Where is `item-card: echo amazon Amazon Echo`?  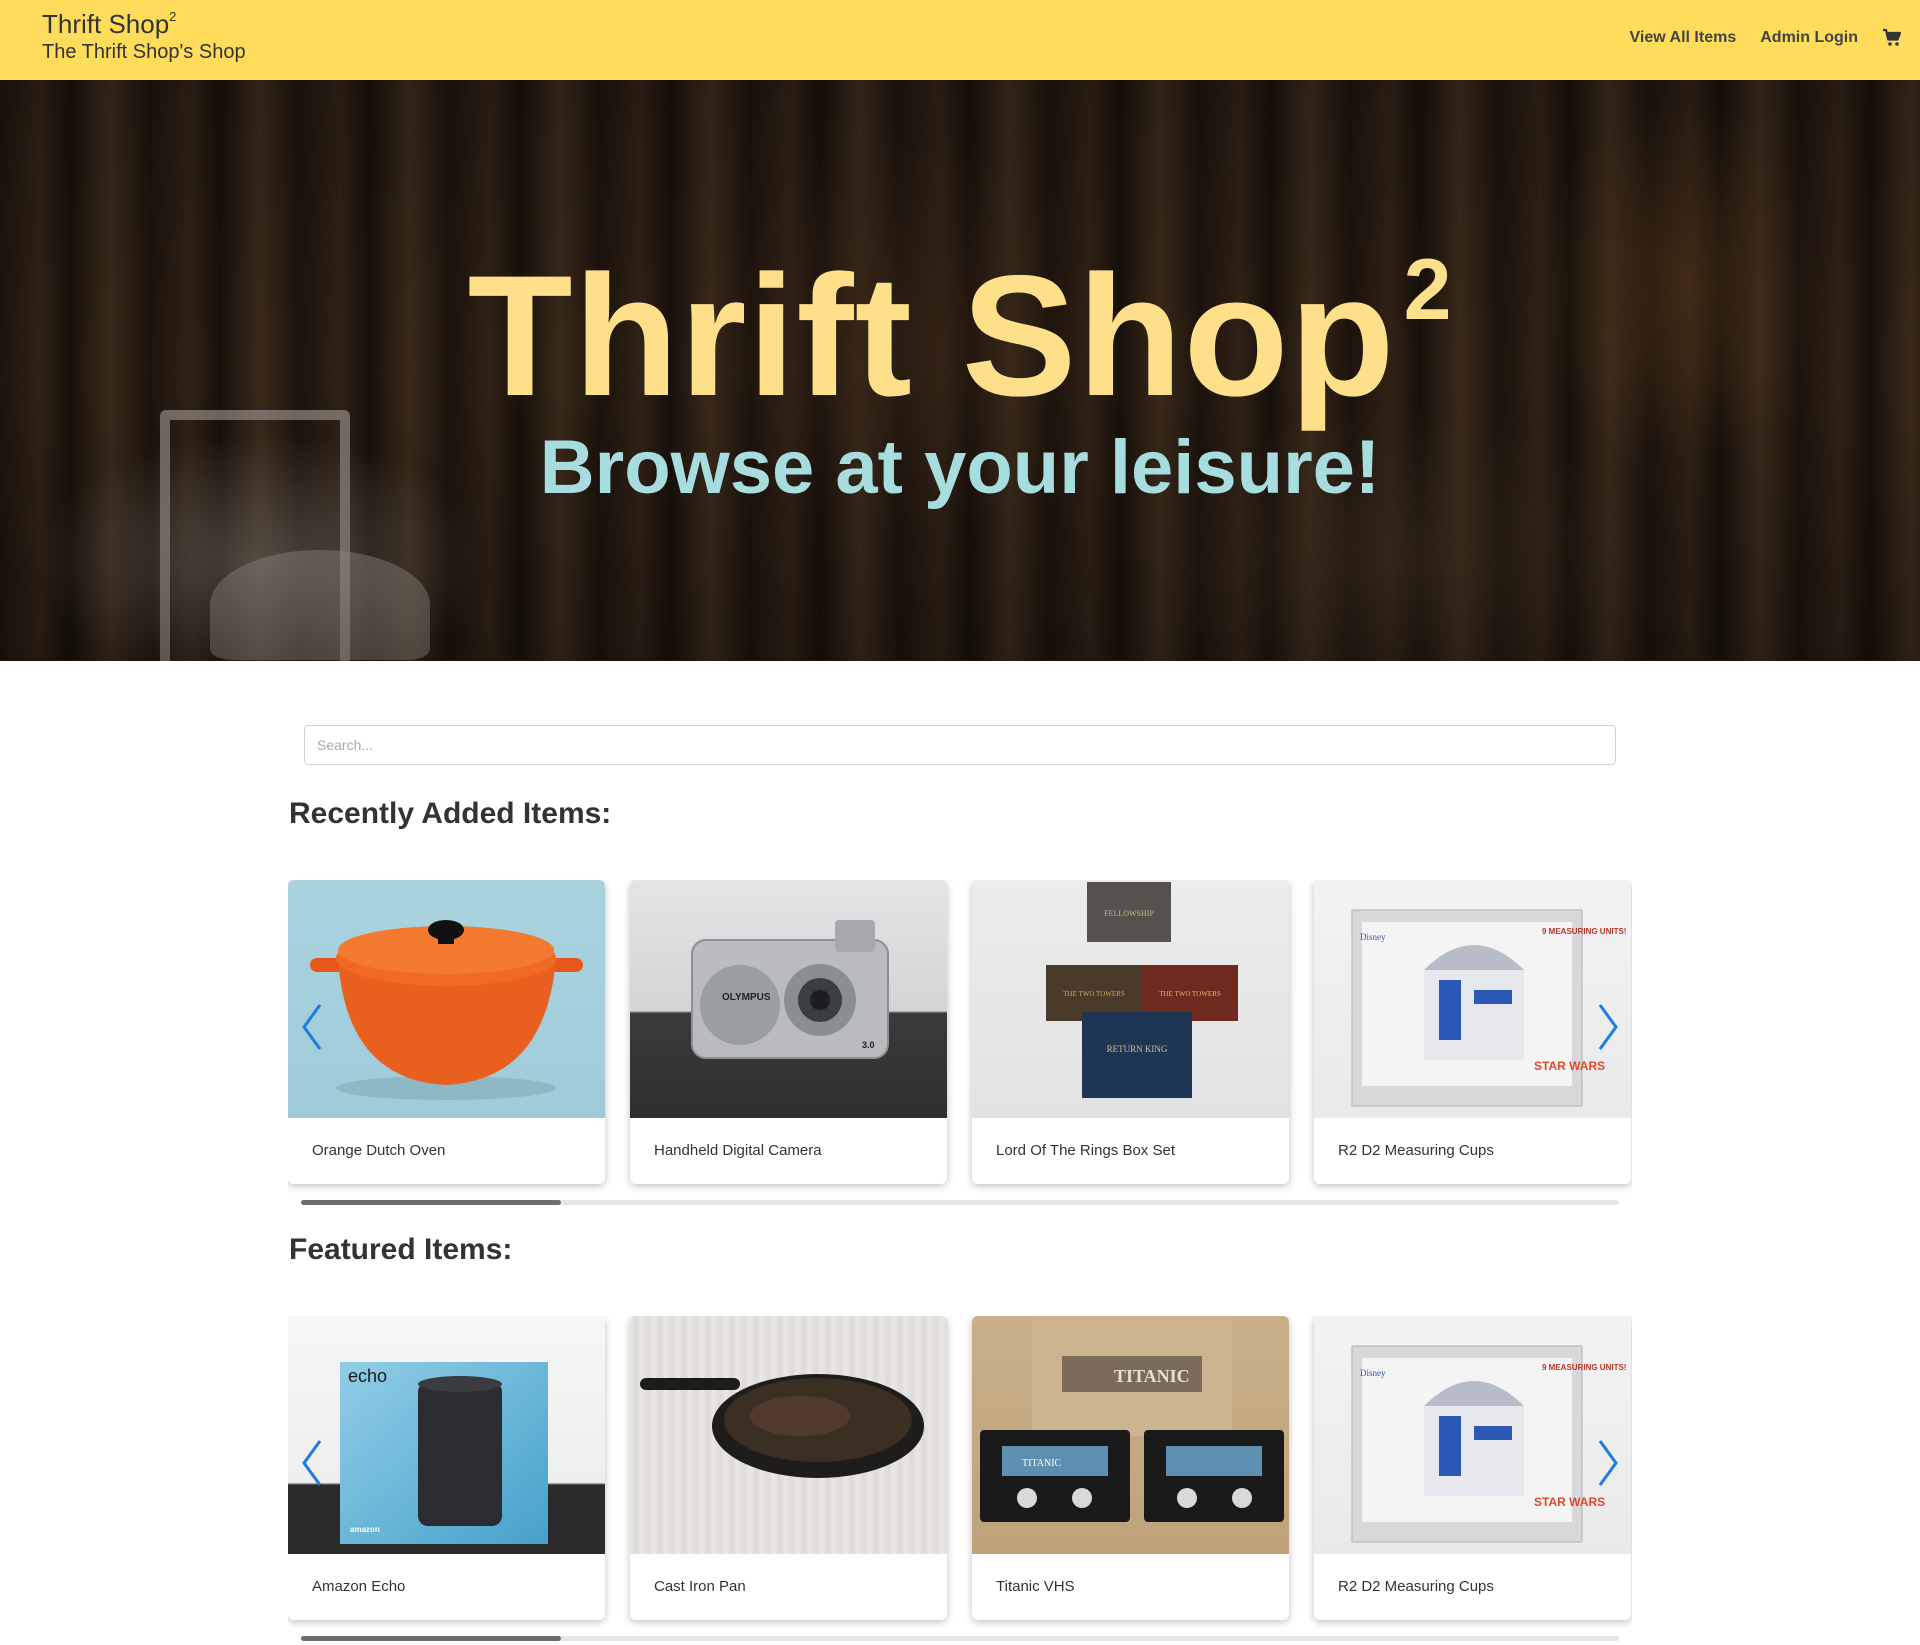
item-card: echo amazon Amazon Echo is located at coordinates (446, 1468).